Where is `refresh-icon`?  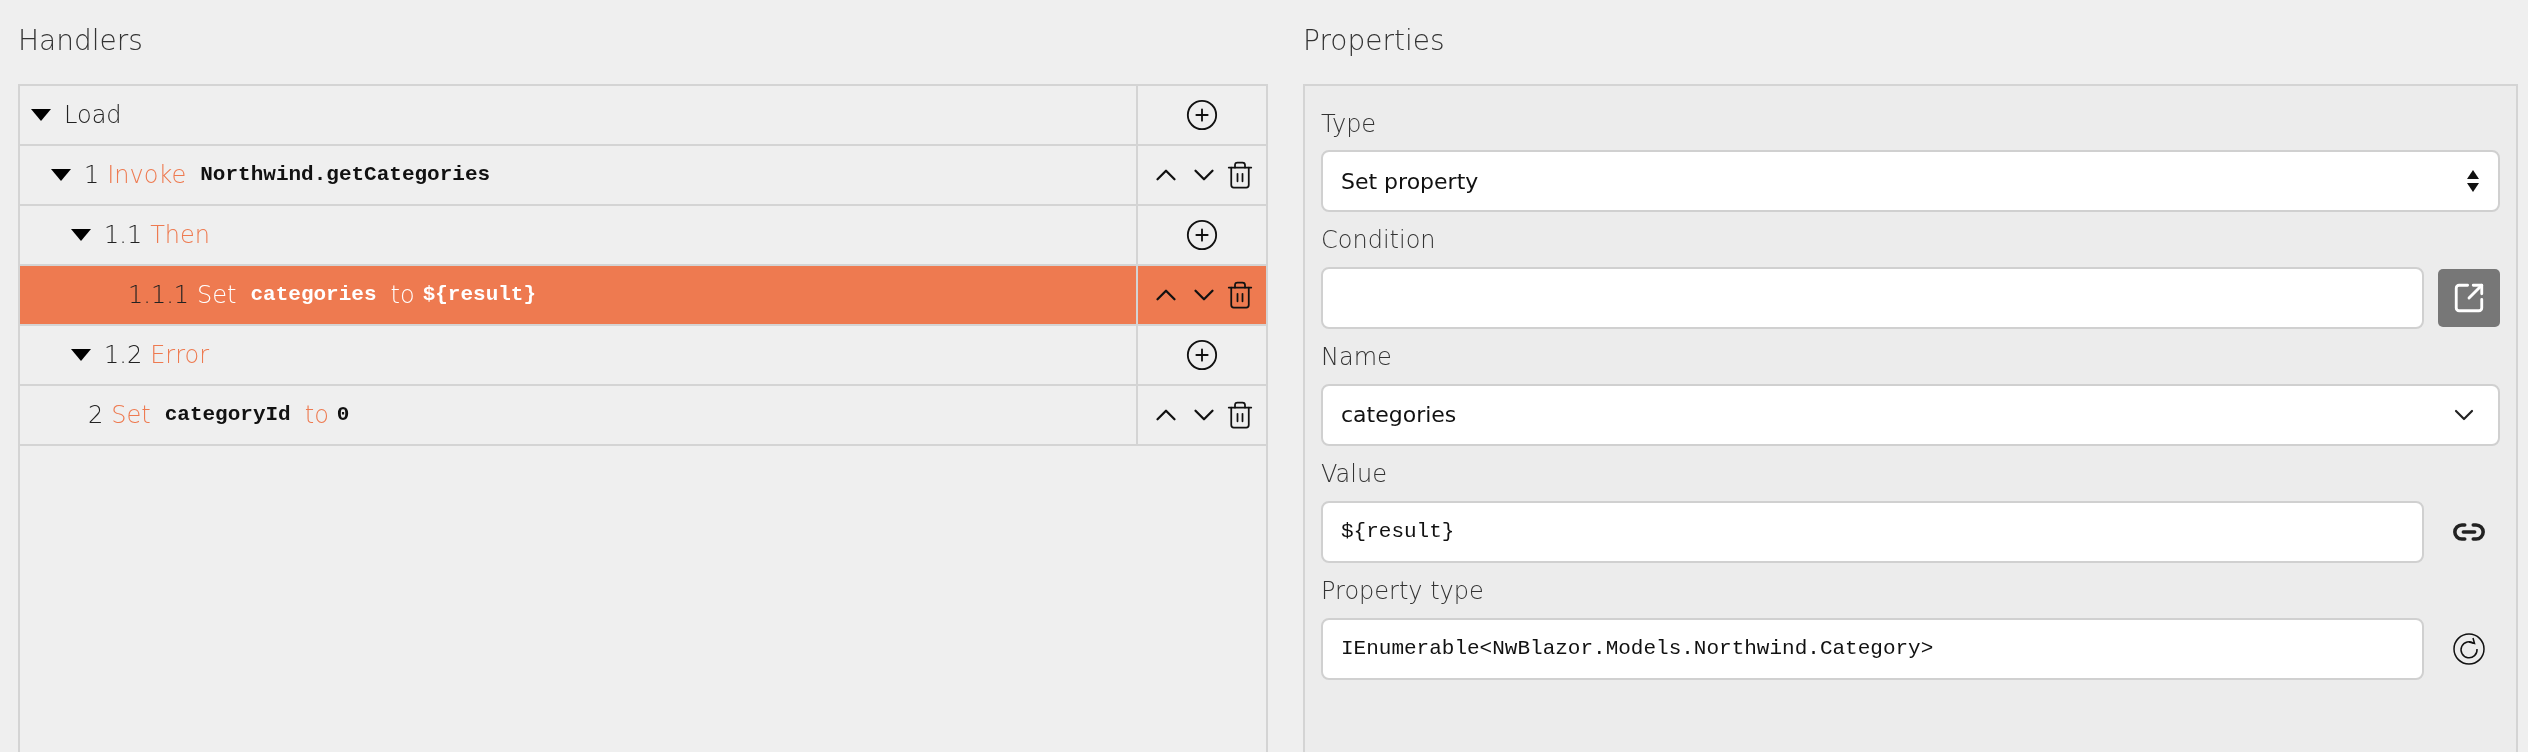
refresh-icon is located at coordinates (2469, 648).